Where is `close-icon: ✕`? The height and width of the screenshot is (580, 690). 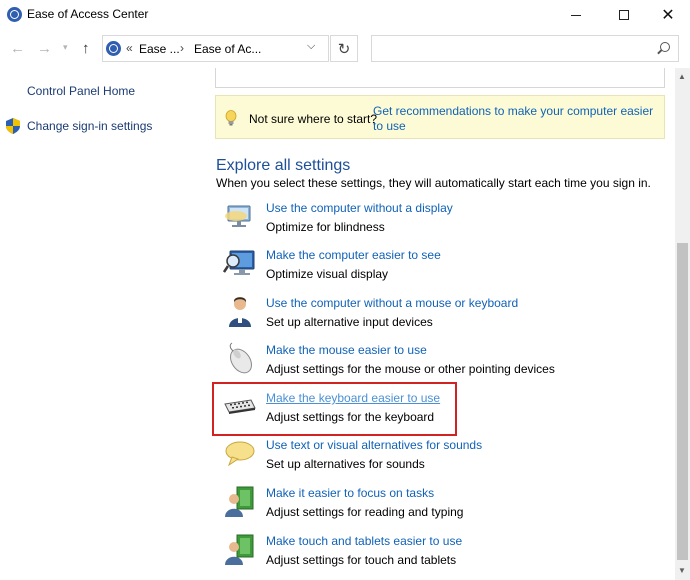
close-icon: ✕ is located at coordinates (668, 15).